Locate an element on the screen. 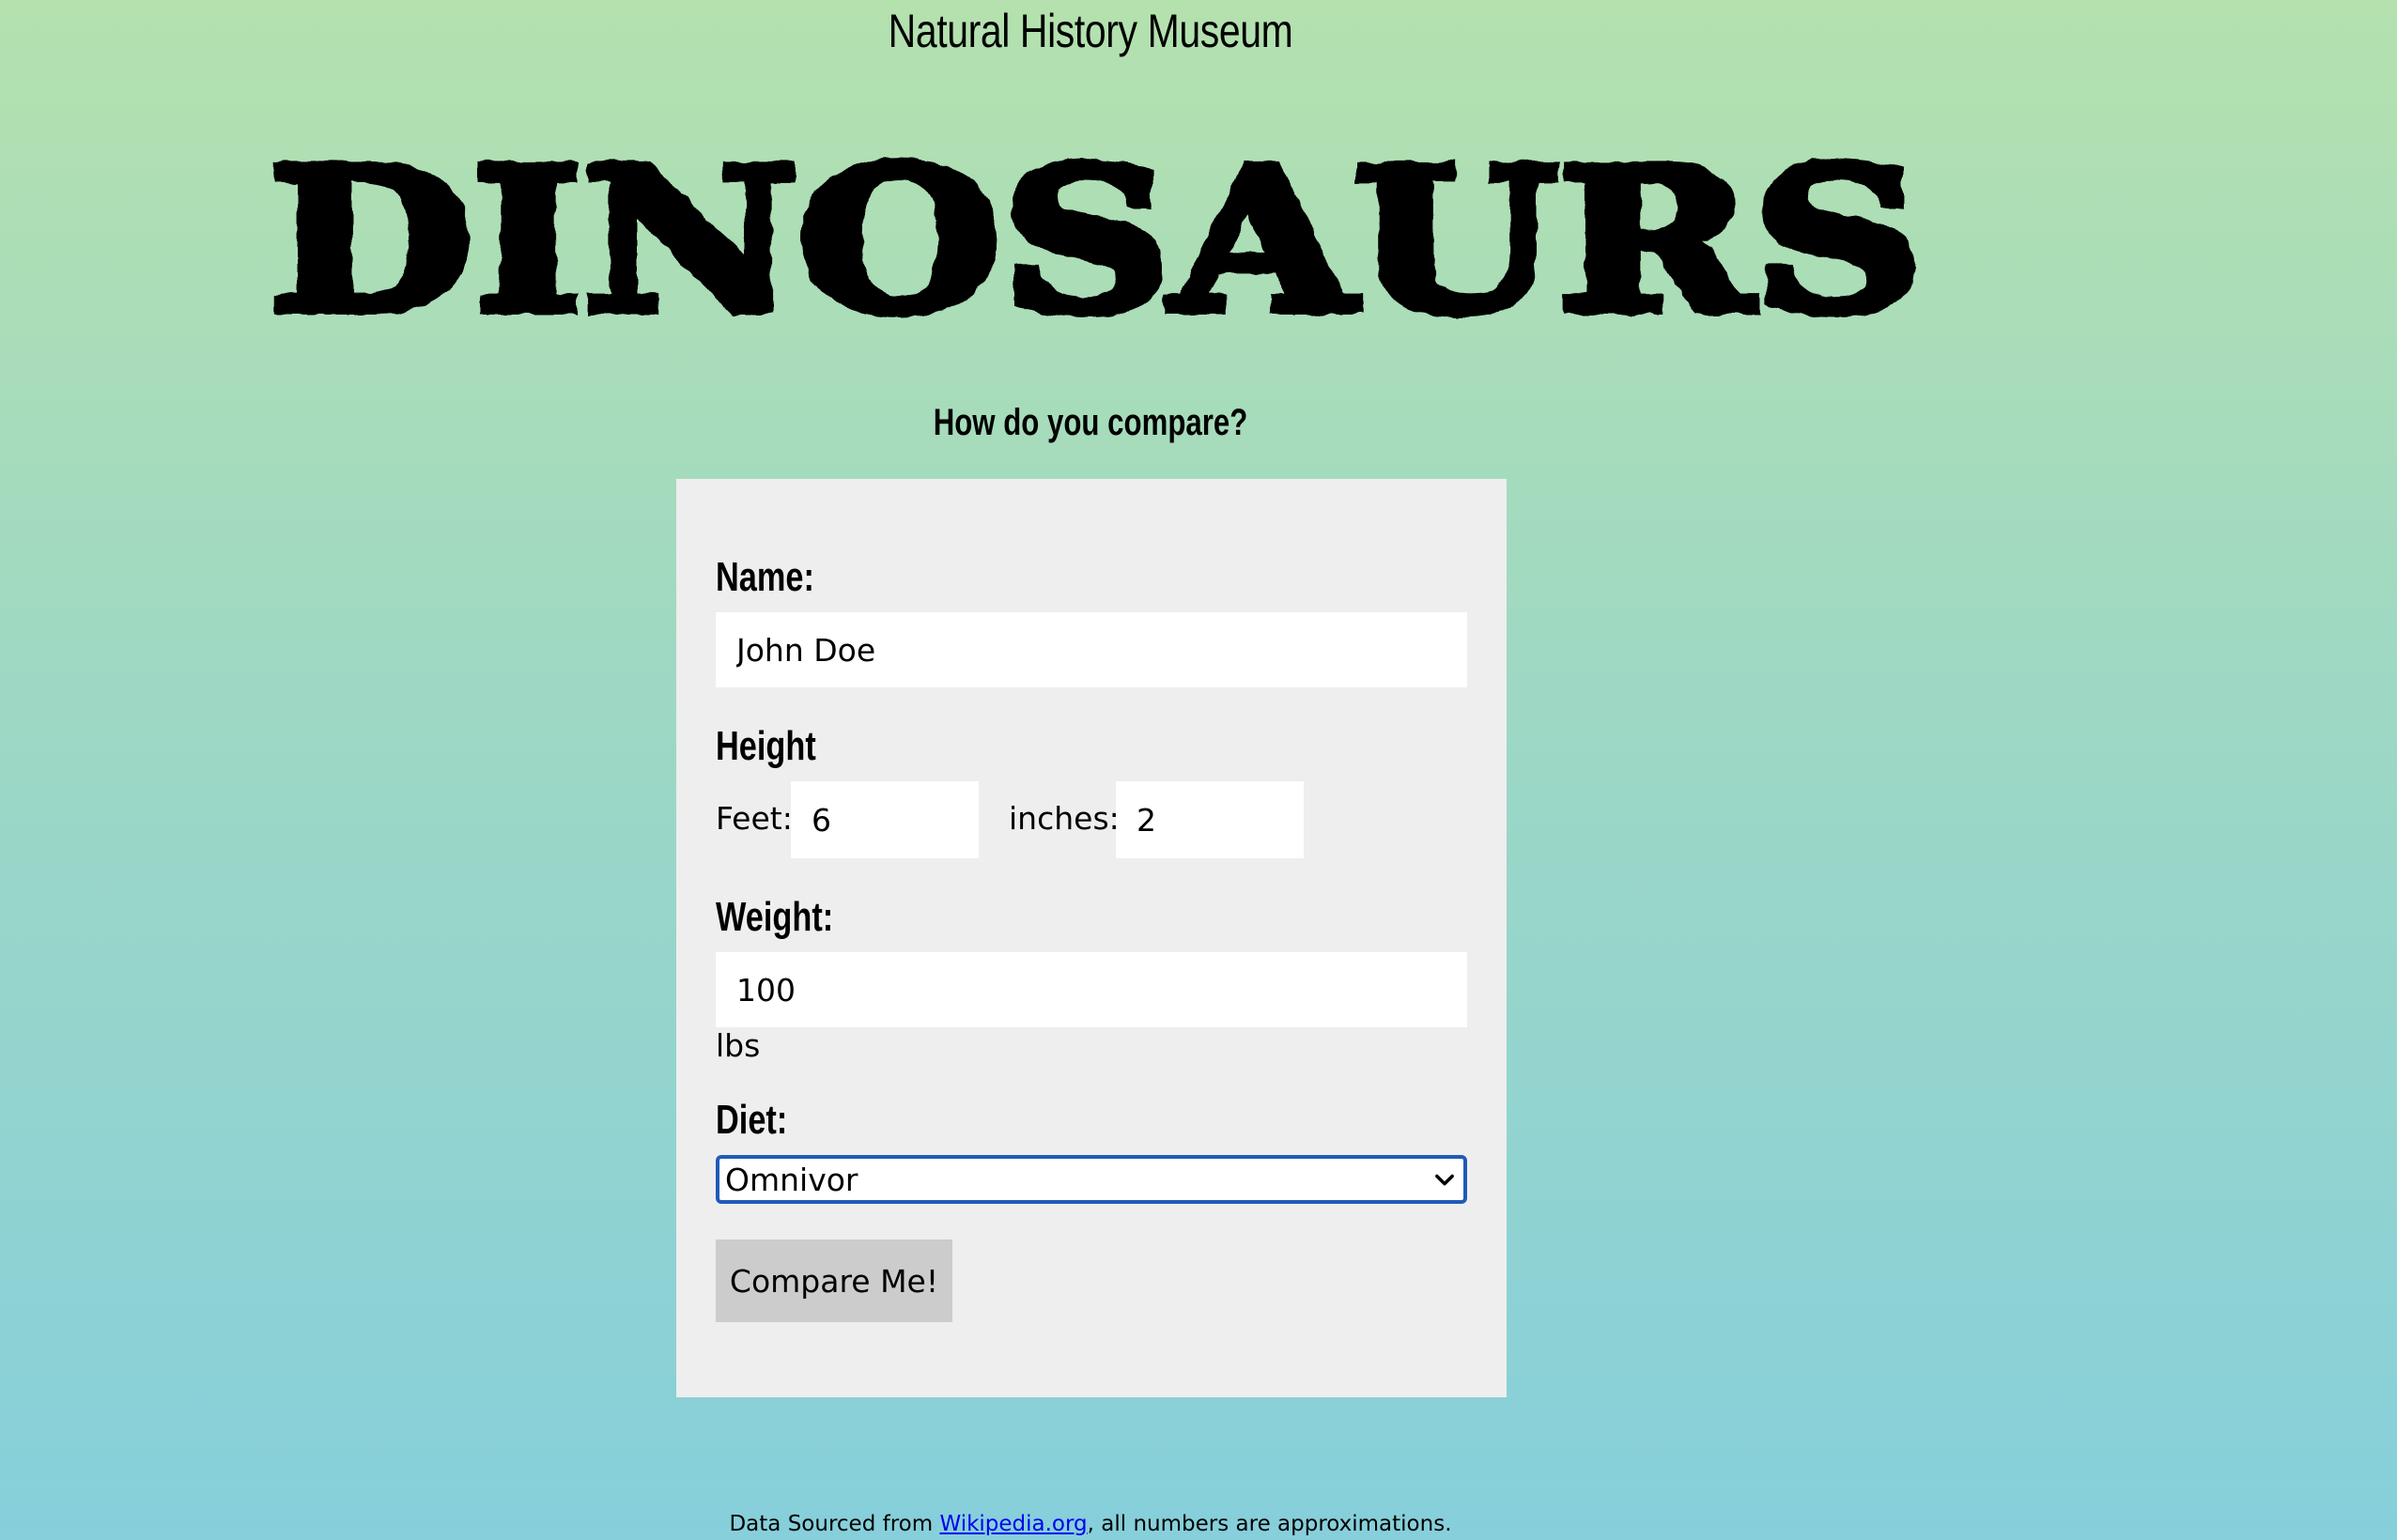  height-label: Height is located at coordinates (766, 746).